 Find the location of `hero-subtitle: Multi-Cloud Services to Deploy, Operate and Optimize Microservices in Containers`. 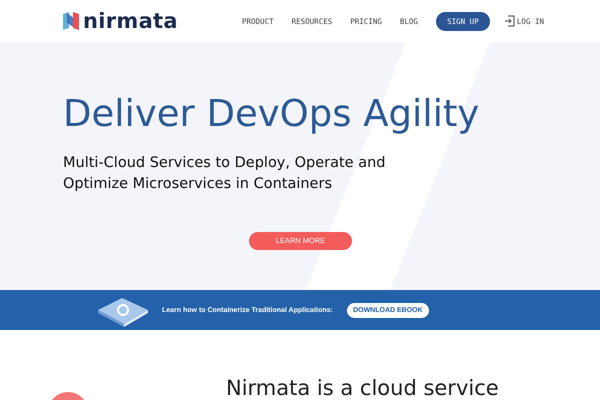

hero-subtitle: Multi-Cloud Services to Deploy, Operate and Optimize Microservices in Containers is located at coordinates (224, 174).